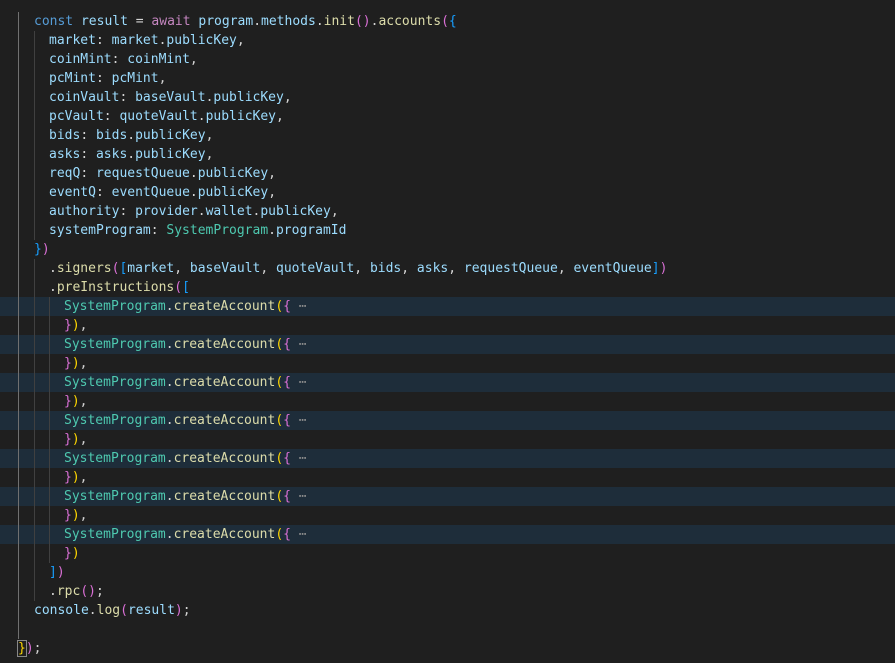 The image size is (895, 663). I want to click on code-line: .preInstructions([, so click(447, 287).